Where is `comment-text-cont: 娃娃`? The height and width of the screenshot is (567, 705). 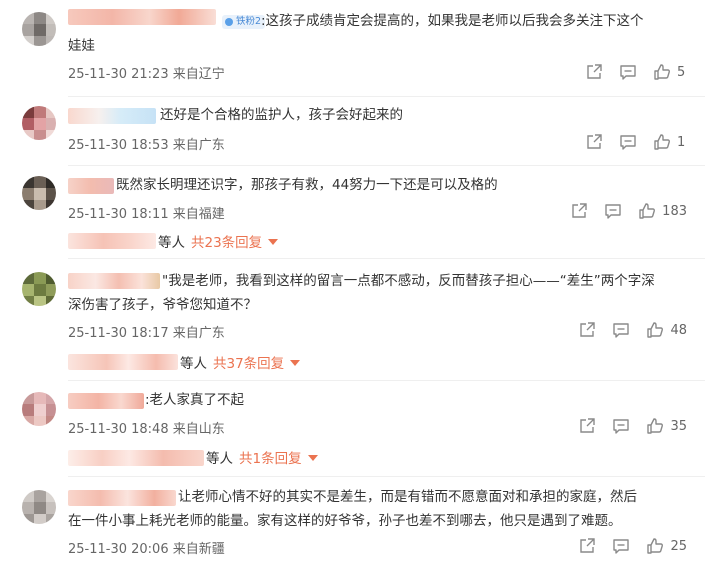 comment-text-cont: 娃娃 is located at coordinates (378, 46).